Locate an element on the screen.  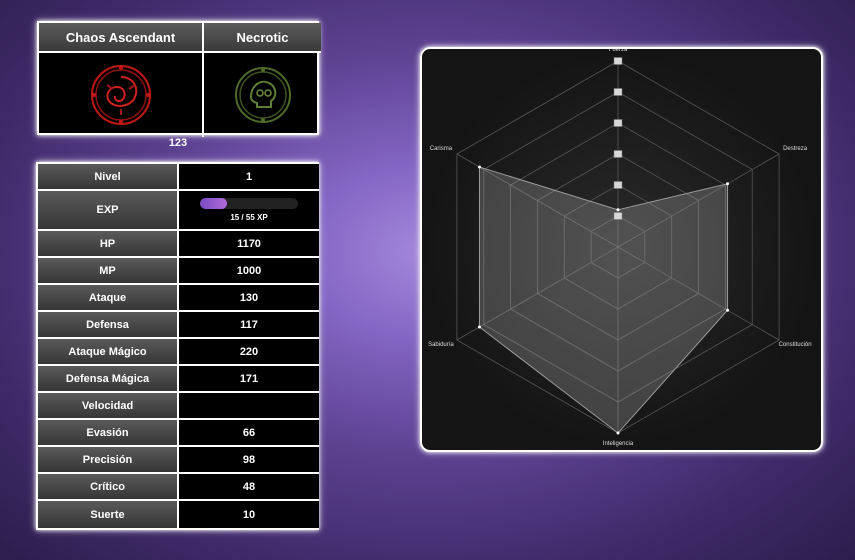
stat-row: MP 1000 is located at coordinates (178, 271).